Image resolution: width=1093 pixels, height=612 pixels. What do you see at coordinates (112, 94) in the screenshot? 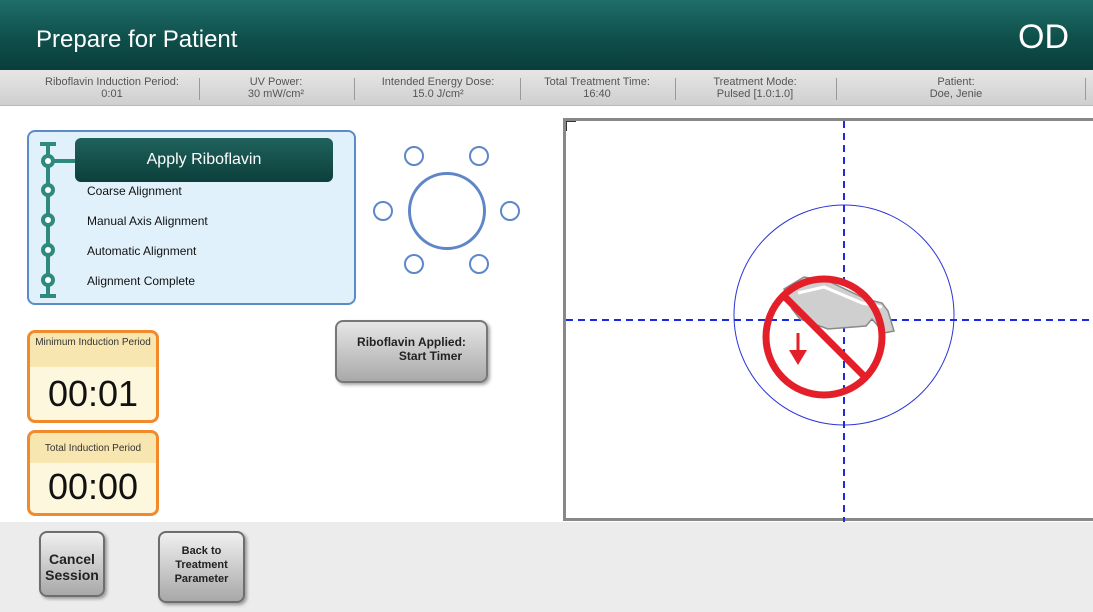
I see `info-value: 0:01` at bounding box center [112, 94].